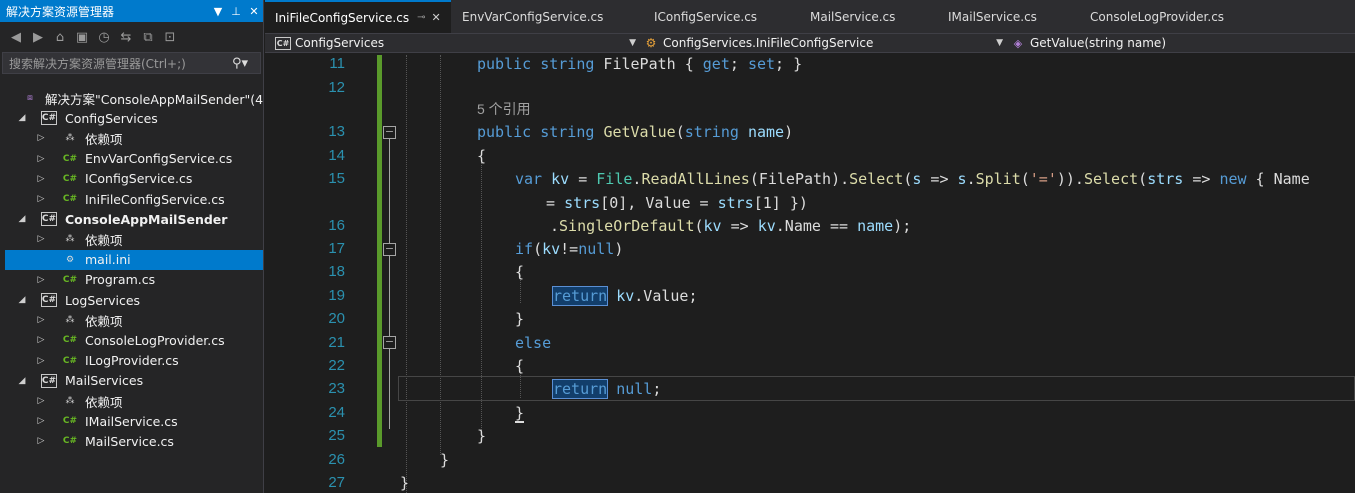  Describe the element at coordinates (131, 98) in the screenshot. I see `tree-item-solution: ⧈ 解决方案"ConsoleAppMailSender"(4` at that location.